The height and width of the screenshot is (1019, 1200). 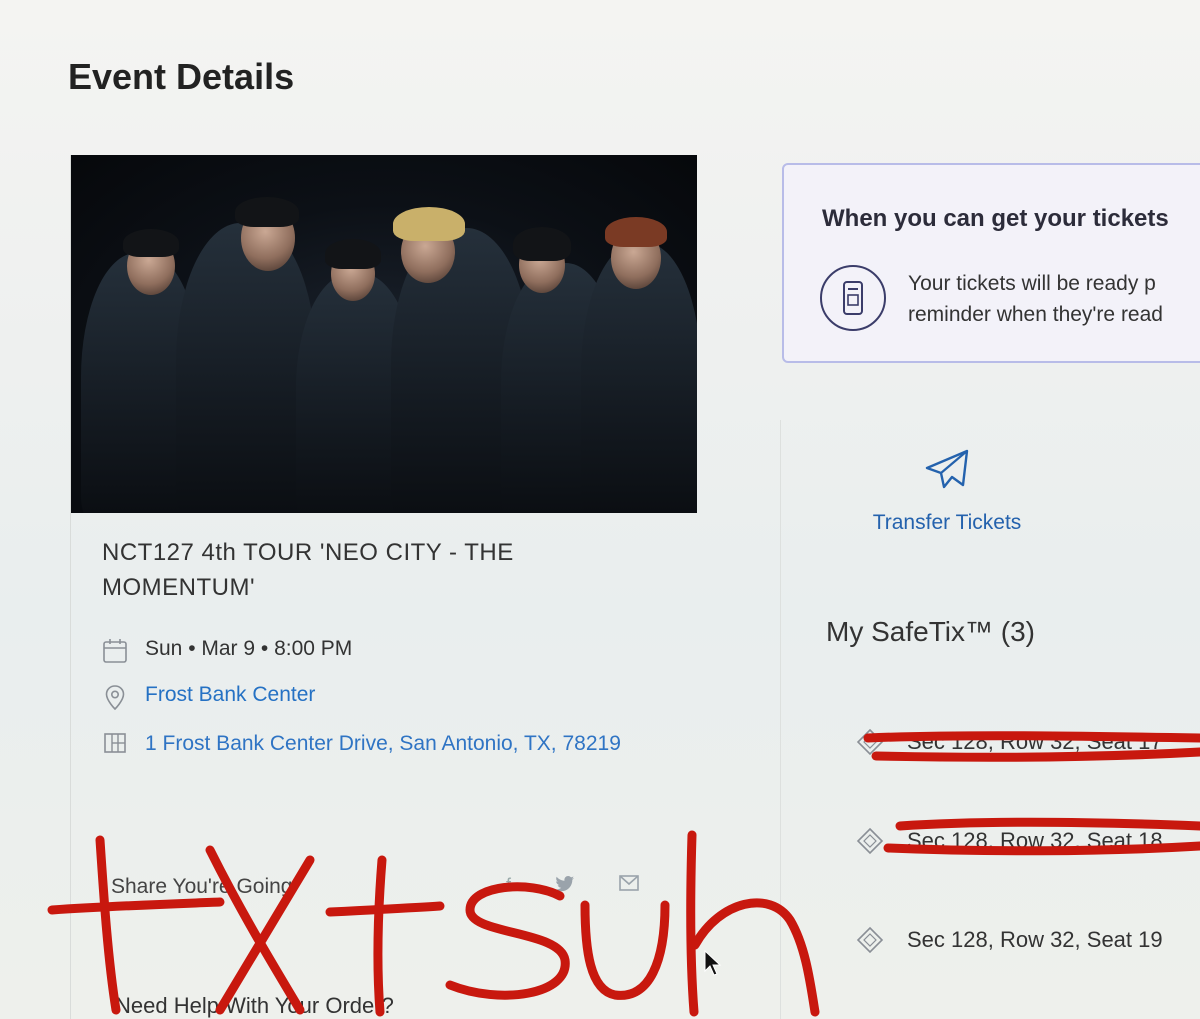 I want to click on phone-ticket-icon, so click(x=853, y=298).